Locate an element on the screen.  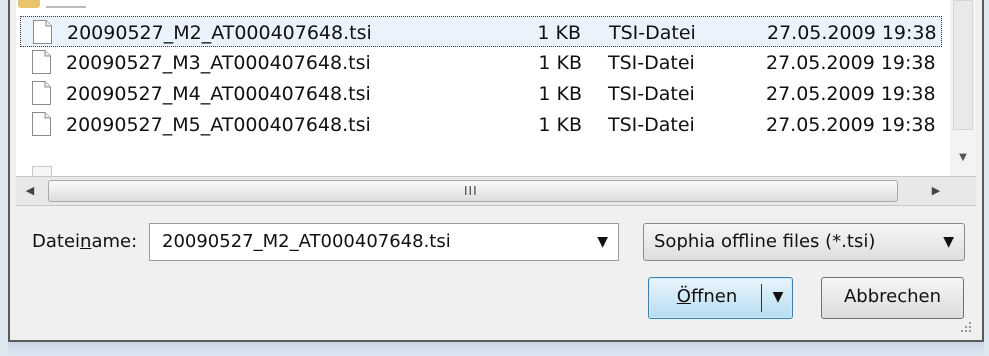
open-button: Öffnen ▼ is located at coordinates (720, 298).